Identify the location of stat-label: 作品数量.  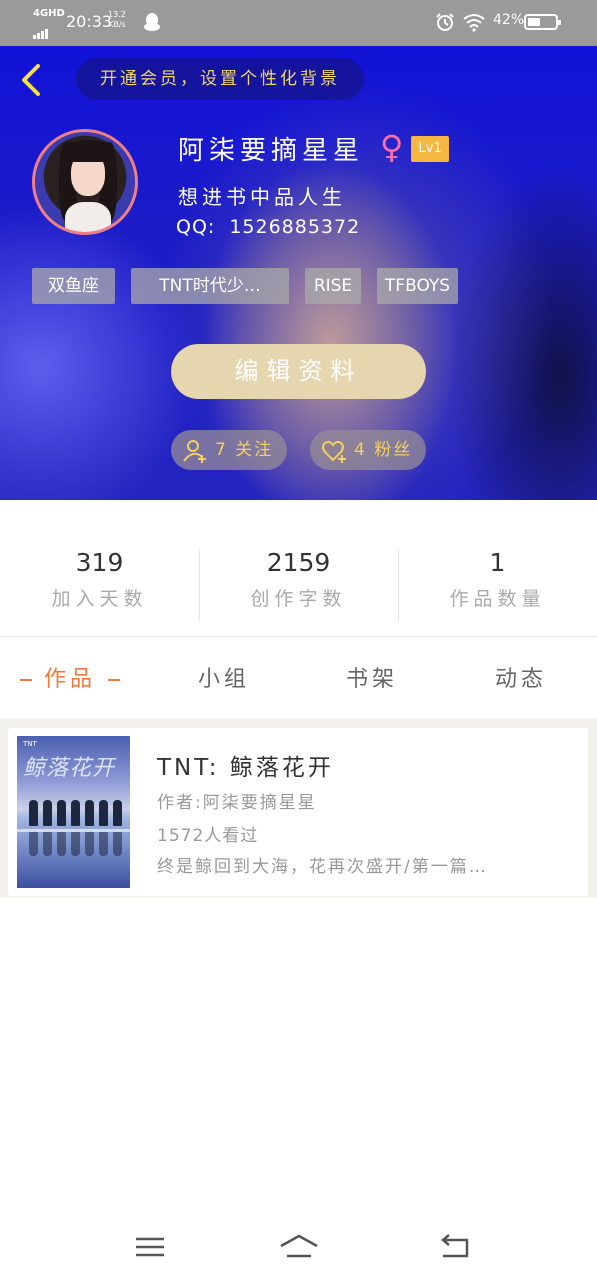
(497, 599).